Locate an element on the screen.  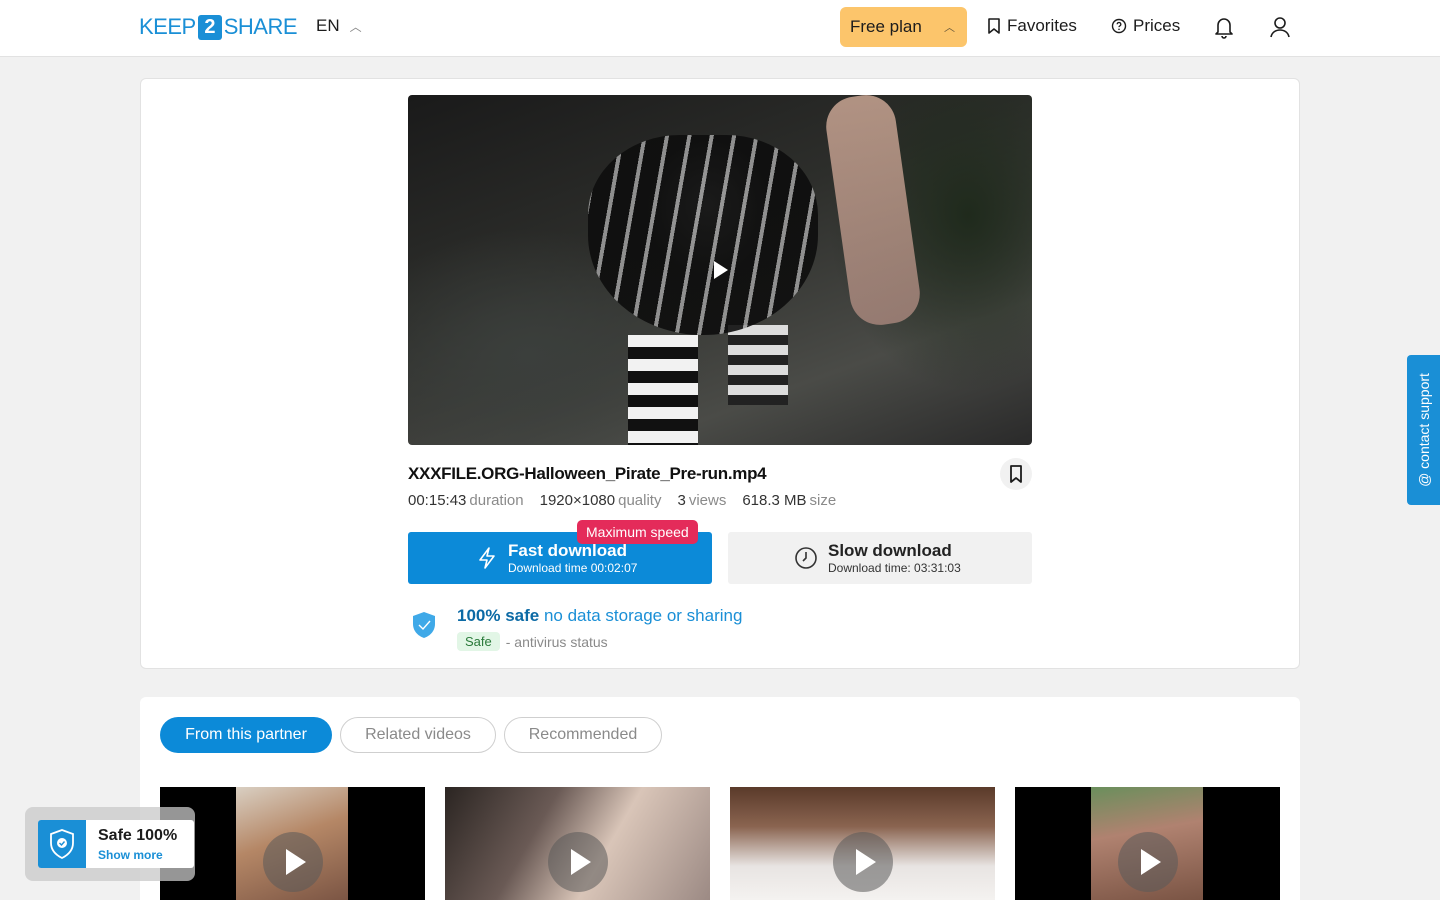
meta-views: 3 views is located at coordinates (701, 500).